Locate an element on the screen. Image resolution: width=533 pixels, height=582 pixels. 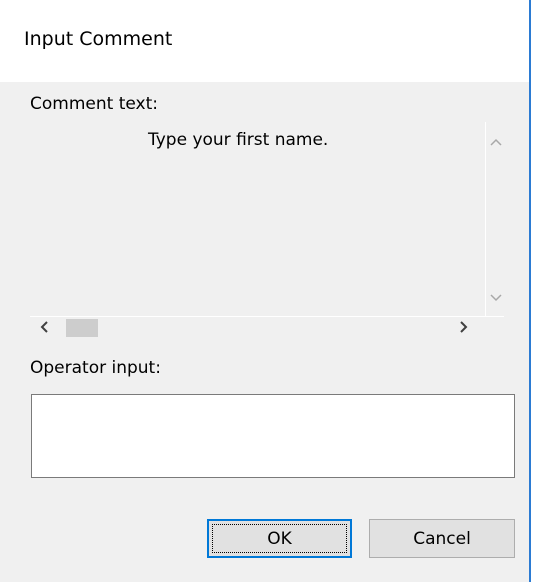
dialog-title: Input Comment is located at coordinates (98, 39).